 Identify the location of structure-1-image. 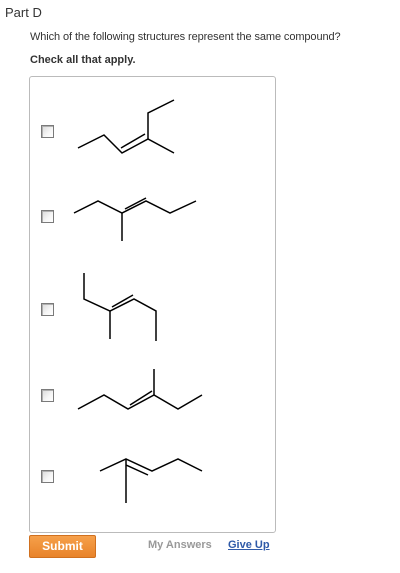
(126, 126).